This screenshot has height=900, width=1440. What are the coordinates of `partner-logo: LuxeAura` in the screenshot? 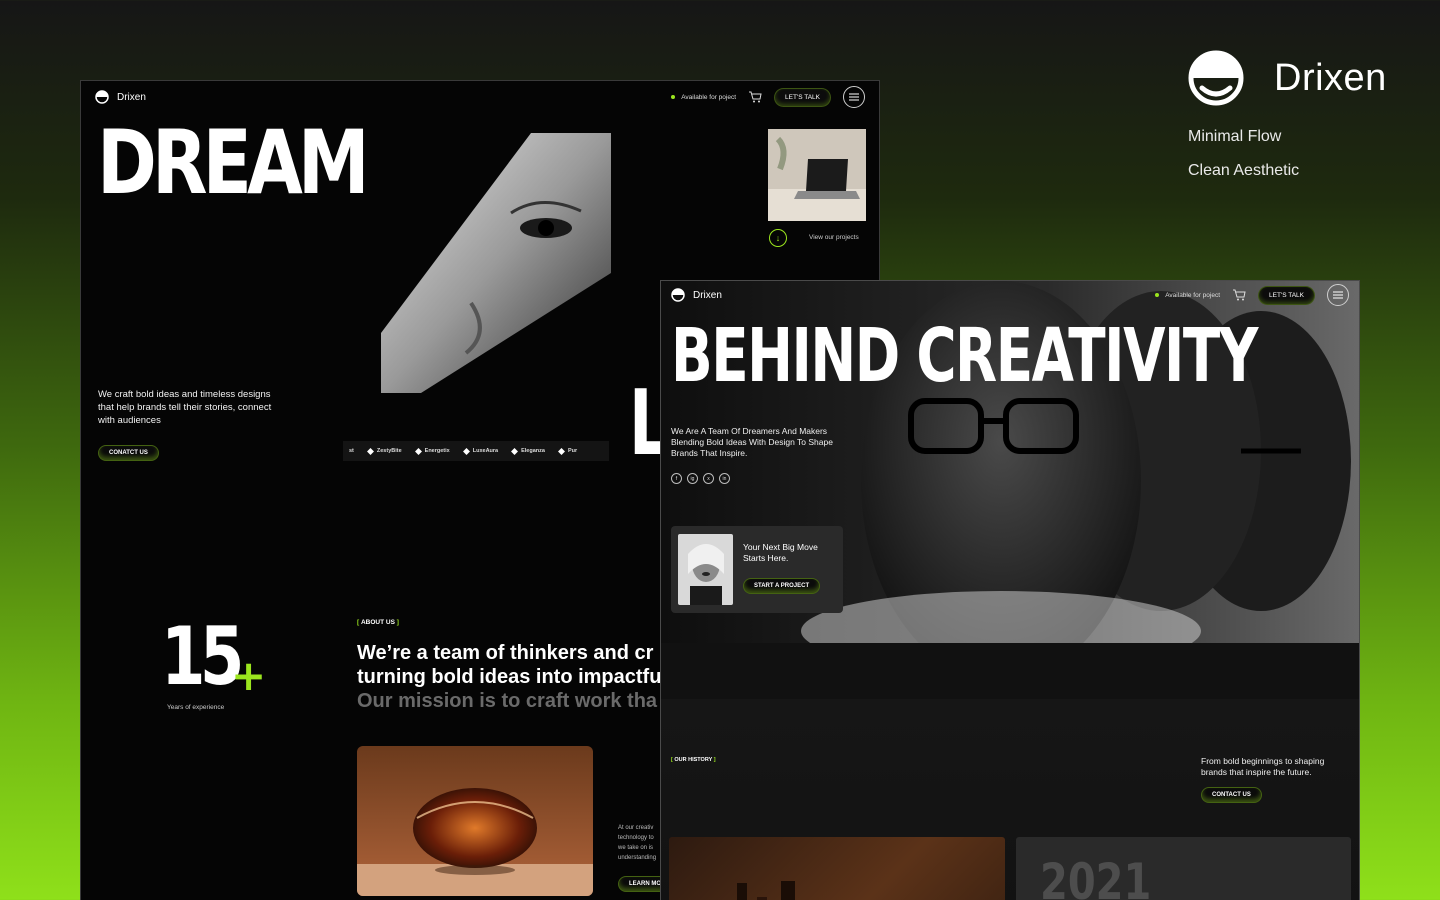 It's located at (480, 451).